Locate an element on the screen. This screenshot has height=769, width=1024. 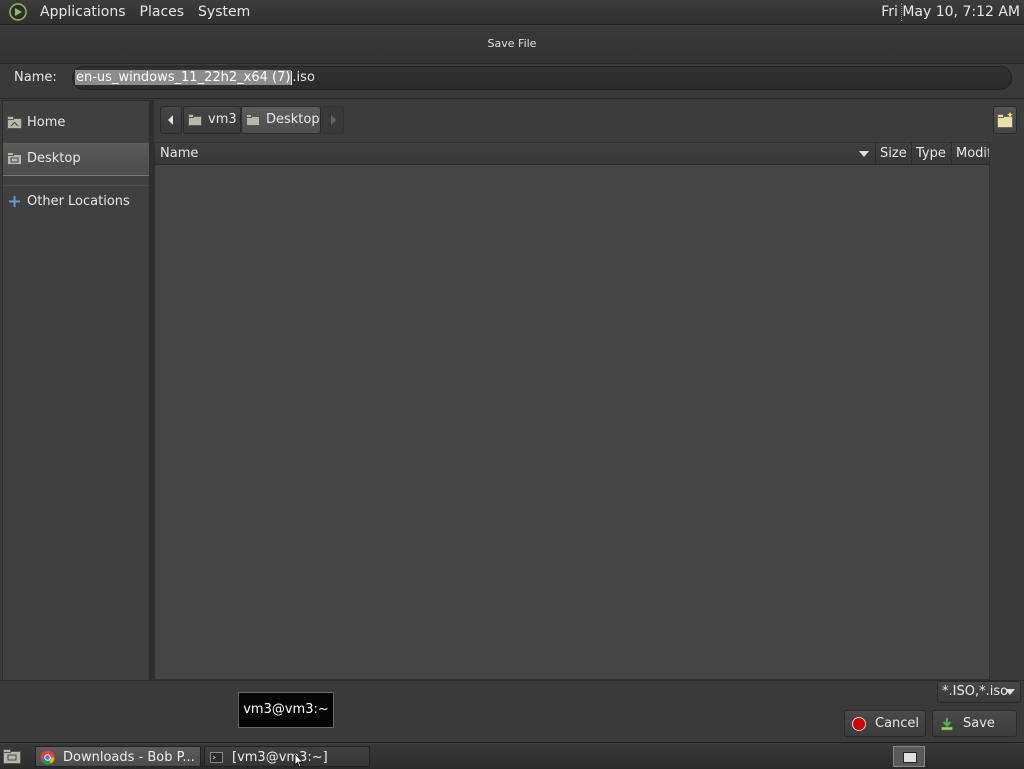
chrome-browser-icon is located at coordinates (47, 757).